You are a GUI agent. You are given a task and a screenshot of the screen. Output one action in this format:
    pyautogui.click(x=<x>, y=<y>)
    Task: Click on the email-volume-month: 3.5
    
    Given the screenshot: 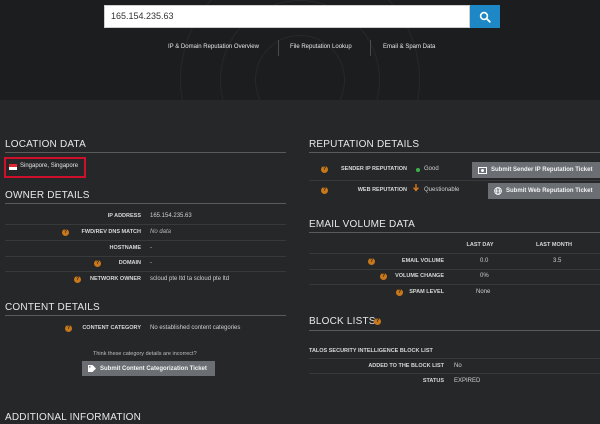 What is the action you would take?
    pyautogui.click(x=557, y=261)
    